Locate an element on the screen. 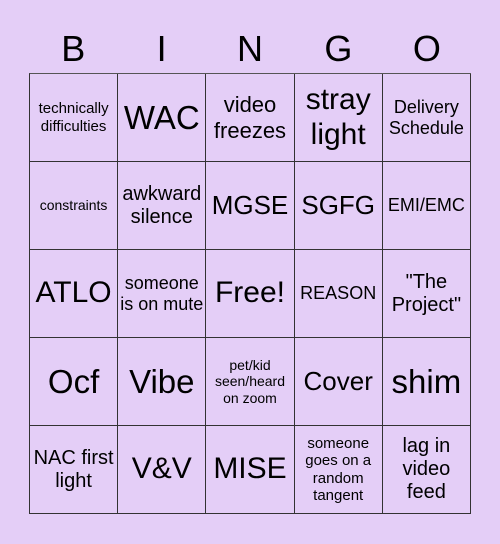 The width and height of the screenshot is (500, 544). bingo-cell: Delivery Schedule is located at coordinates (426, 118).